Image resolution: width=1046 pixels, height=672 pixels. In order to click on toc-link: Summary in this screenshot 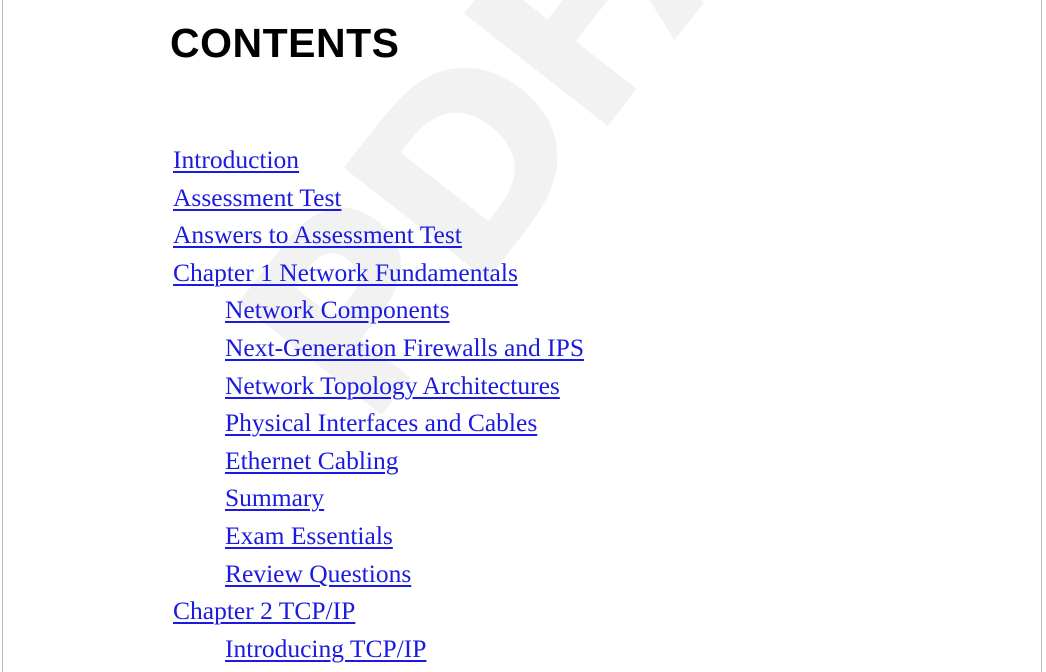, I will do `click(274, 497)`.